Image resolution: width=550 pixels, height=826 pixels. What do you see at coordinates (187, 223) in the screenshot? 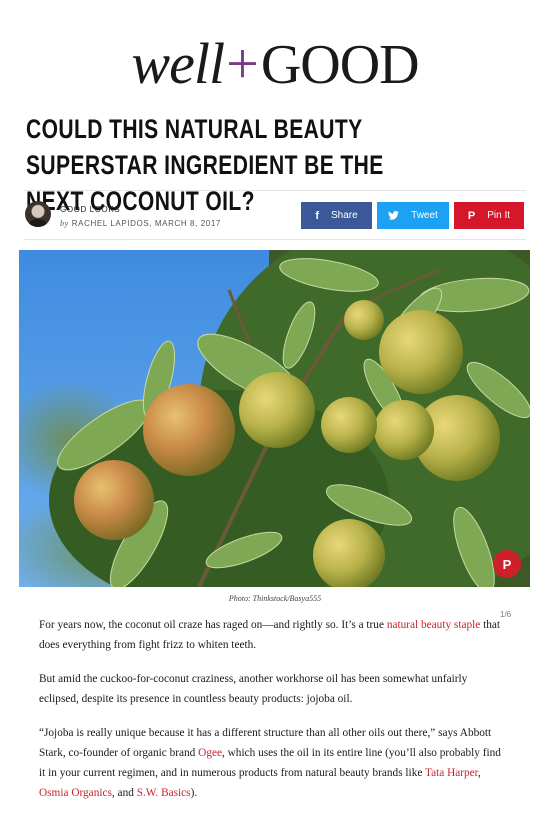
I see `publish-date: MARCH 8, 2017` at bounding box center [187, 223].